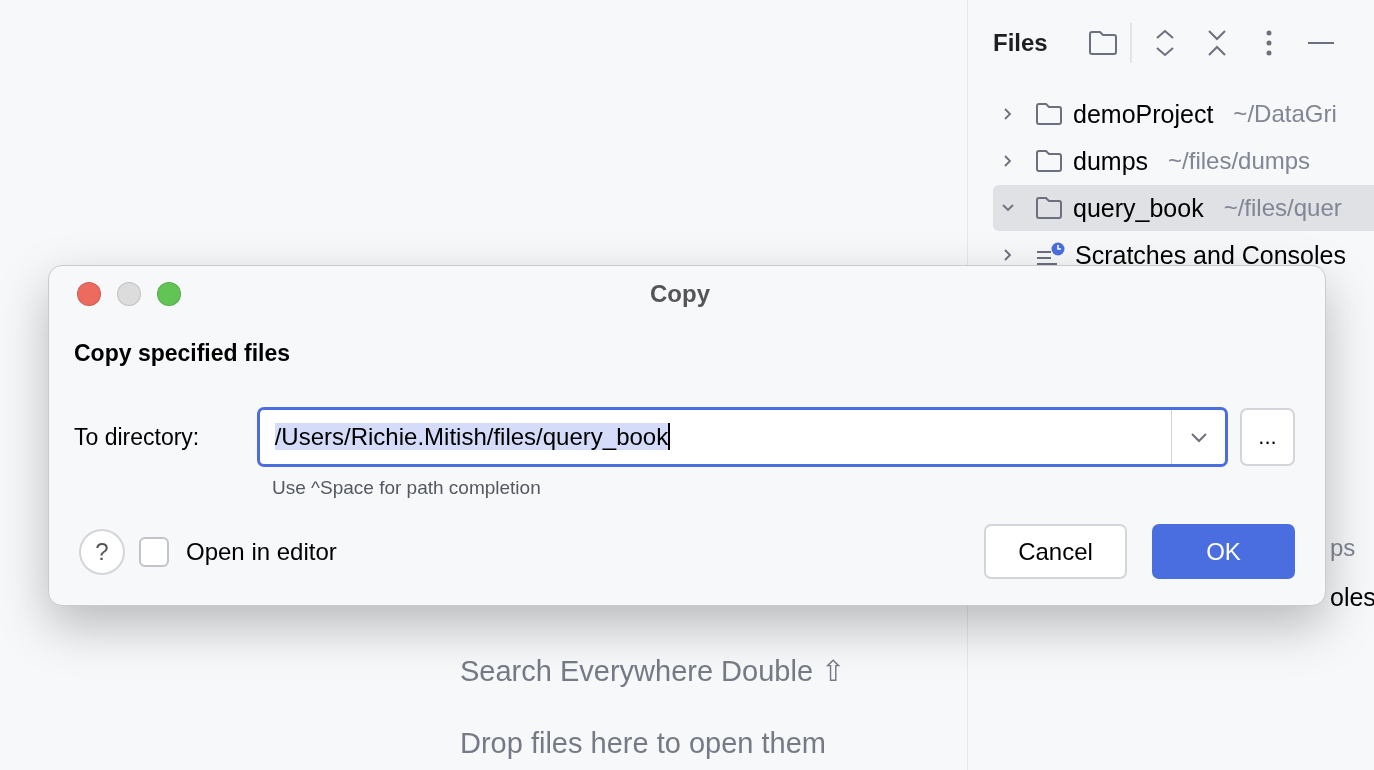 This screenshot has width=1374, height=770. What do you see at coordinates (154, 551) in the screenshot?
I see `checkbox` at bounding box center [154, 551].